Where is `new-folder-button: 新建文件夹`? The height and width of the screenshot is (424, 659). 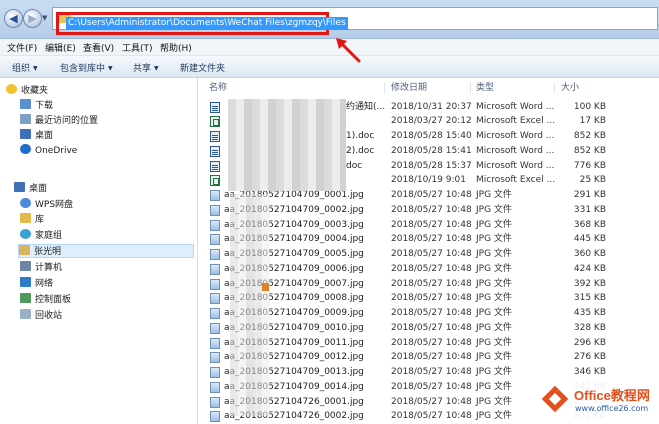
new-folder-button: 新建文件夹 is located at coordinates (202, 67).